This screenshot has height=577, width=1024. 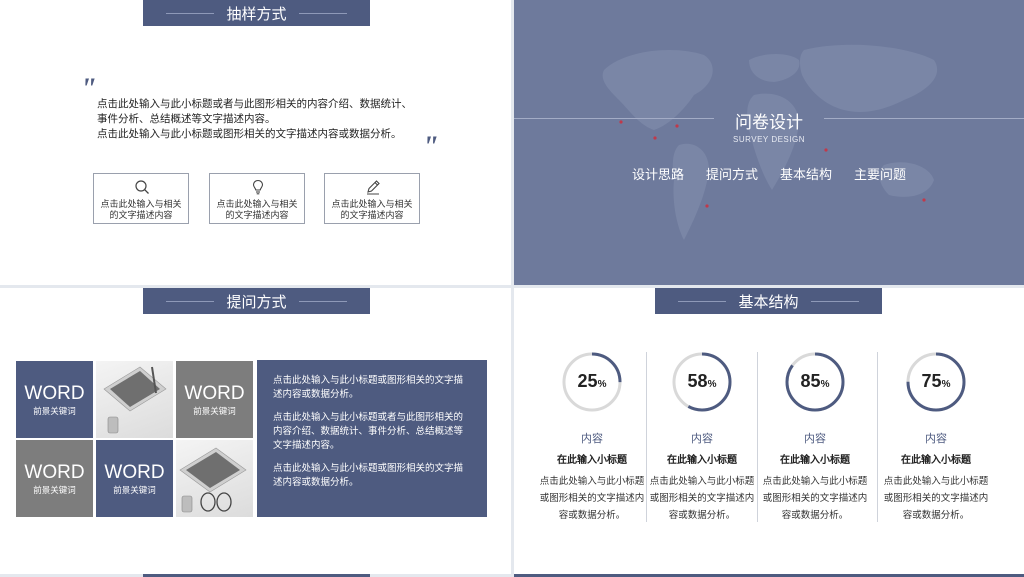 I want to click on glasses-icon, so click(x=213, y=480).